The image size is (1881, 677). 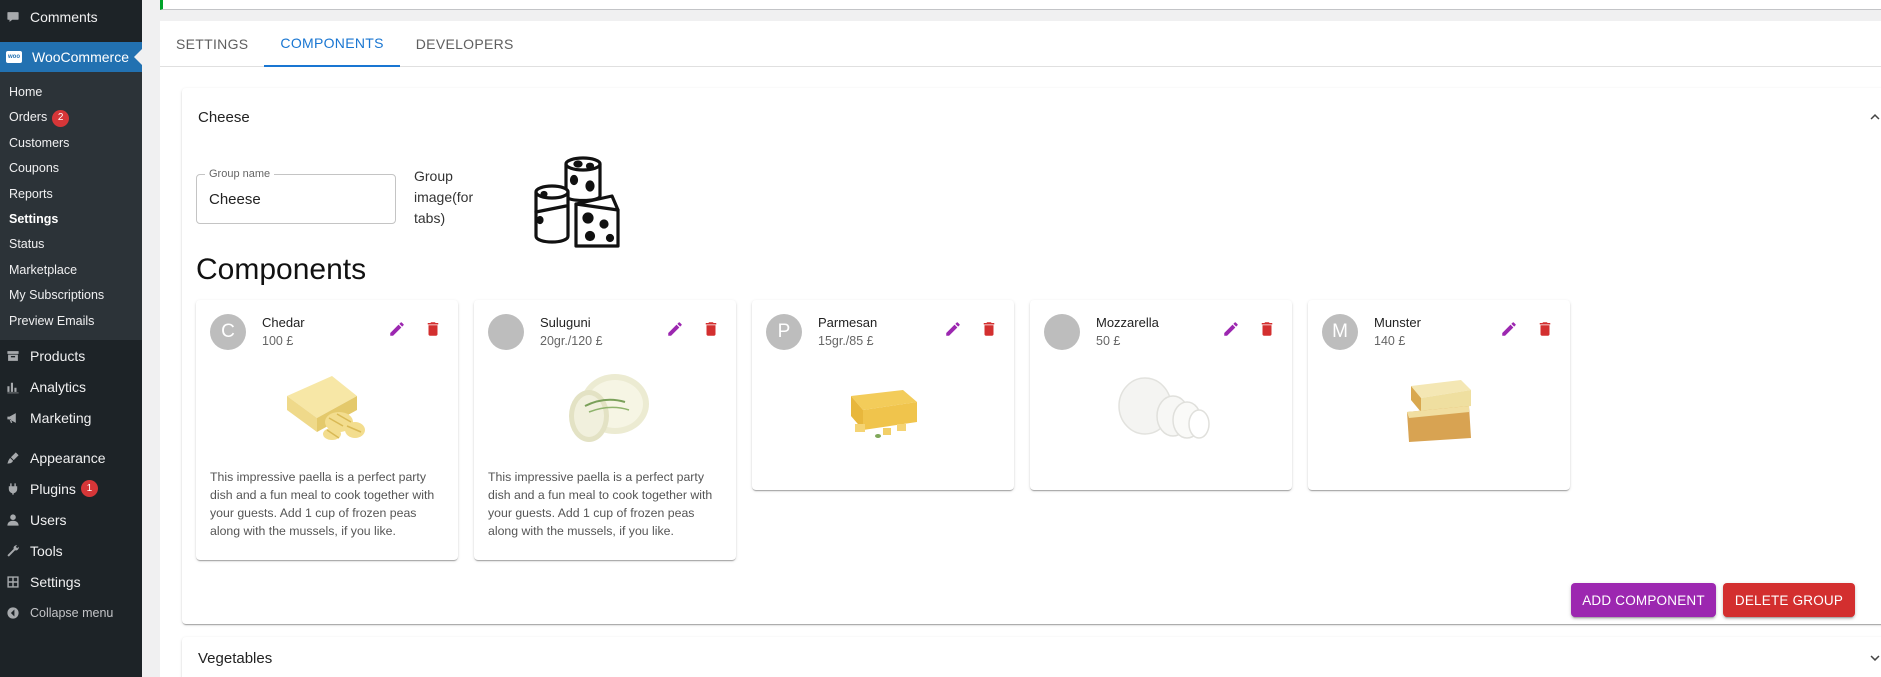 What do you see at coordinates (27, 244) in the screenshot?
I see `submenu-label: Status` at bounding box center [27, 244].